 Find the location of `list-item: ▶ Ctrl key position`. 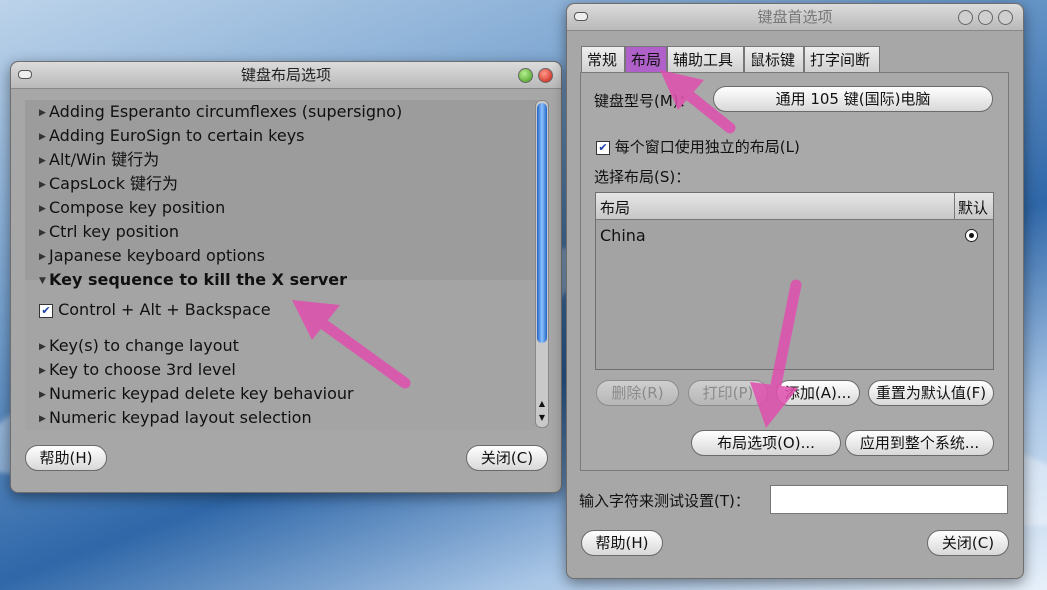

list-item: ▶ Ctrl key position is located at coordinates (109, 232).